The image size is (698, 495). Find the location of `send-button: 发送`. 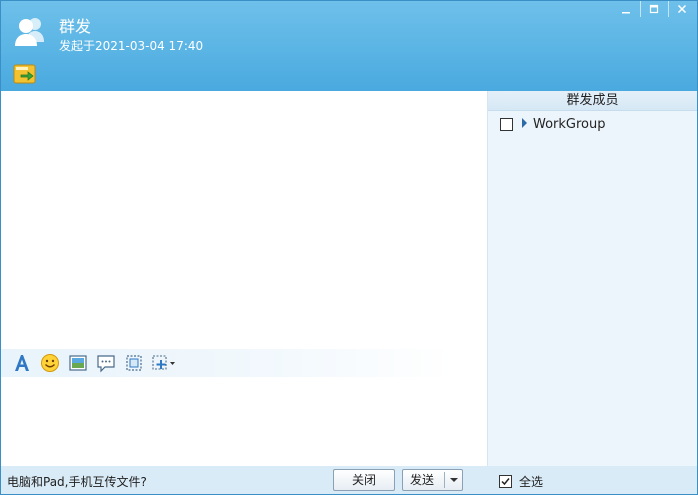

send-button: 发送 is located at coordinates (432, 480).